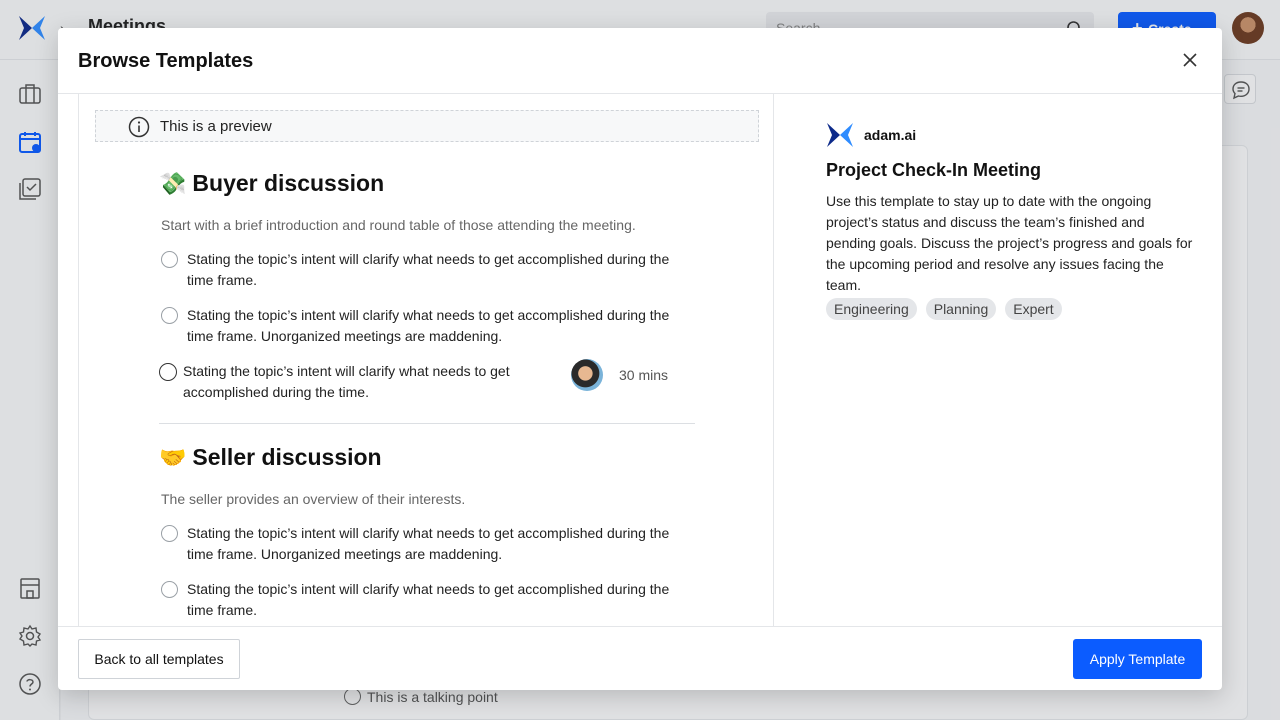 Image resolution: width=1280 pixels, height=720 pixels. I want to click on tag: Expert, so click(1033, 309).